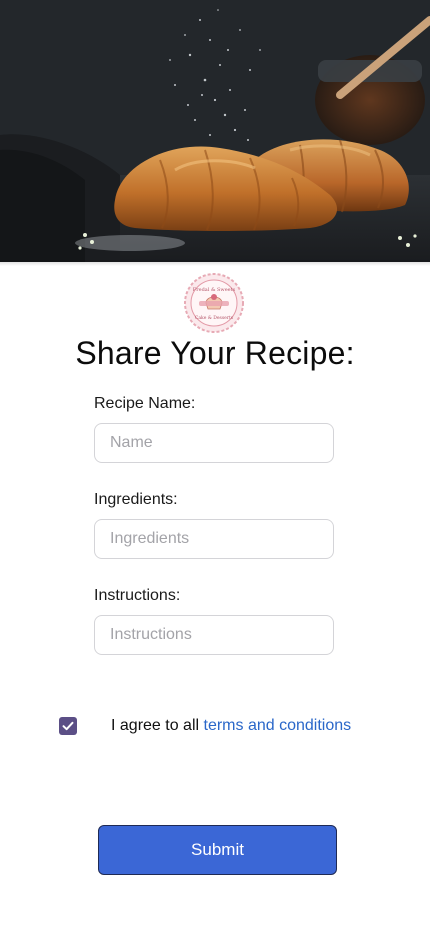 Image resolution: width=430 pixels, height=932 pixels. What do you see at coordinates (214, 318) in the screenshot?
I see `logo-bottom-text: Cake & Desserts` at bounding box center [214, 318].